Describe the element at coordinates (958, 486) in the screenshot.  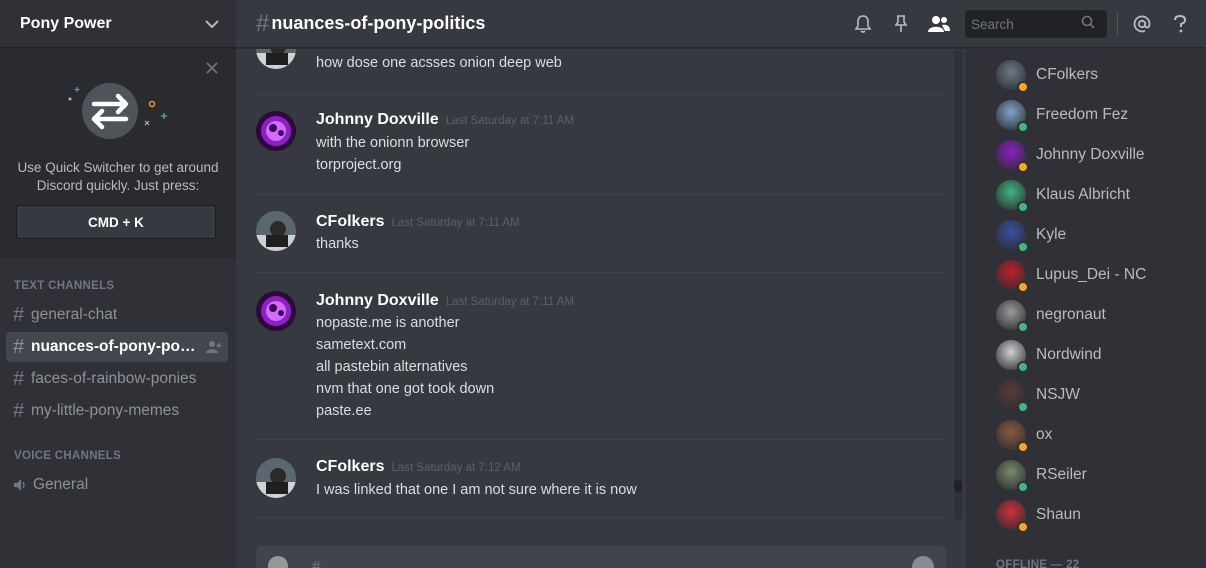
I see `scrollbar-thumb` at that location.